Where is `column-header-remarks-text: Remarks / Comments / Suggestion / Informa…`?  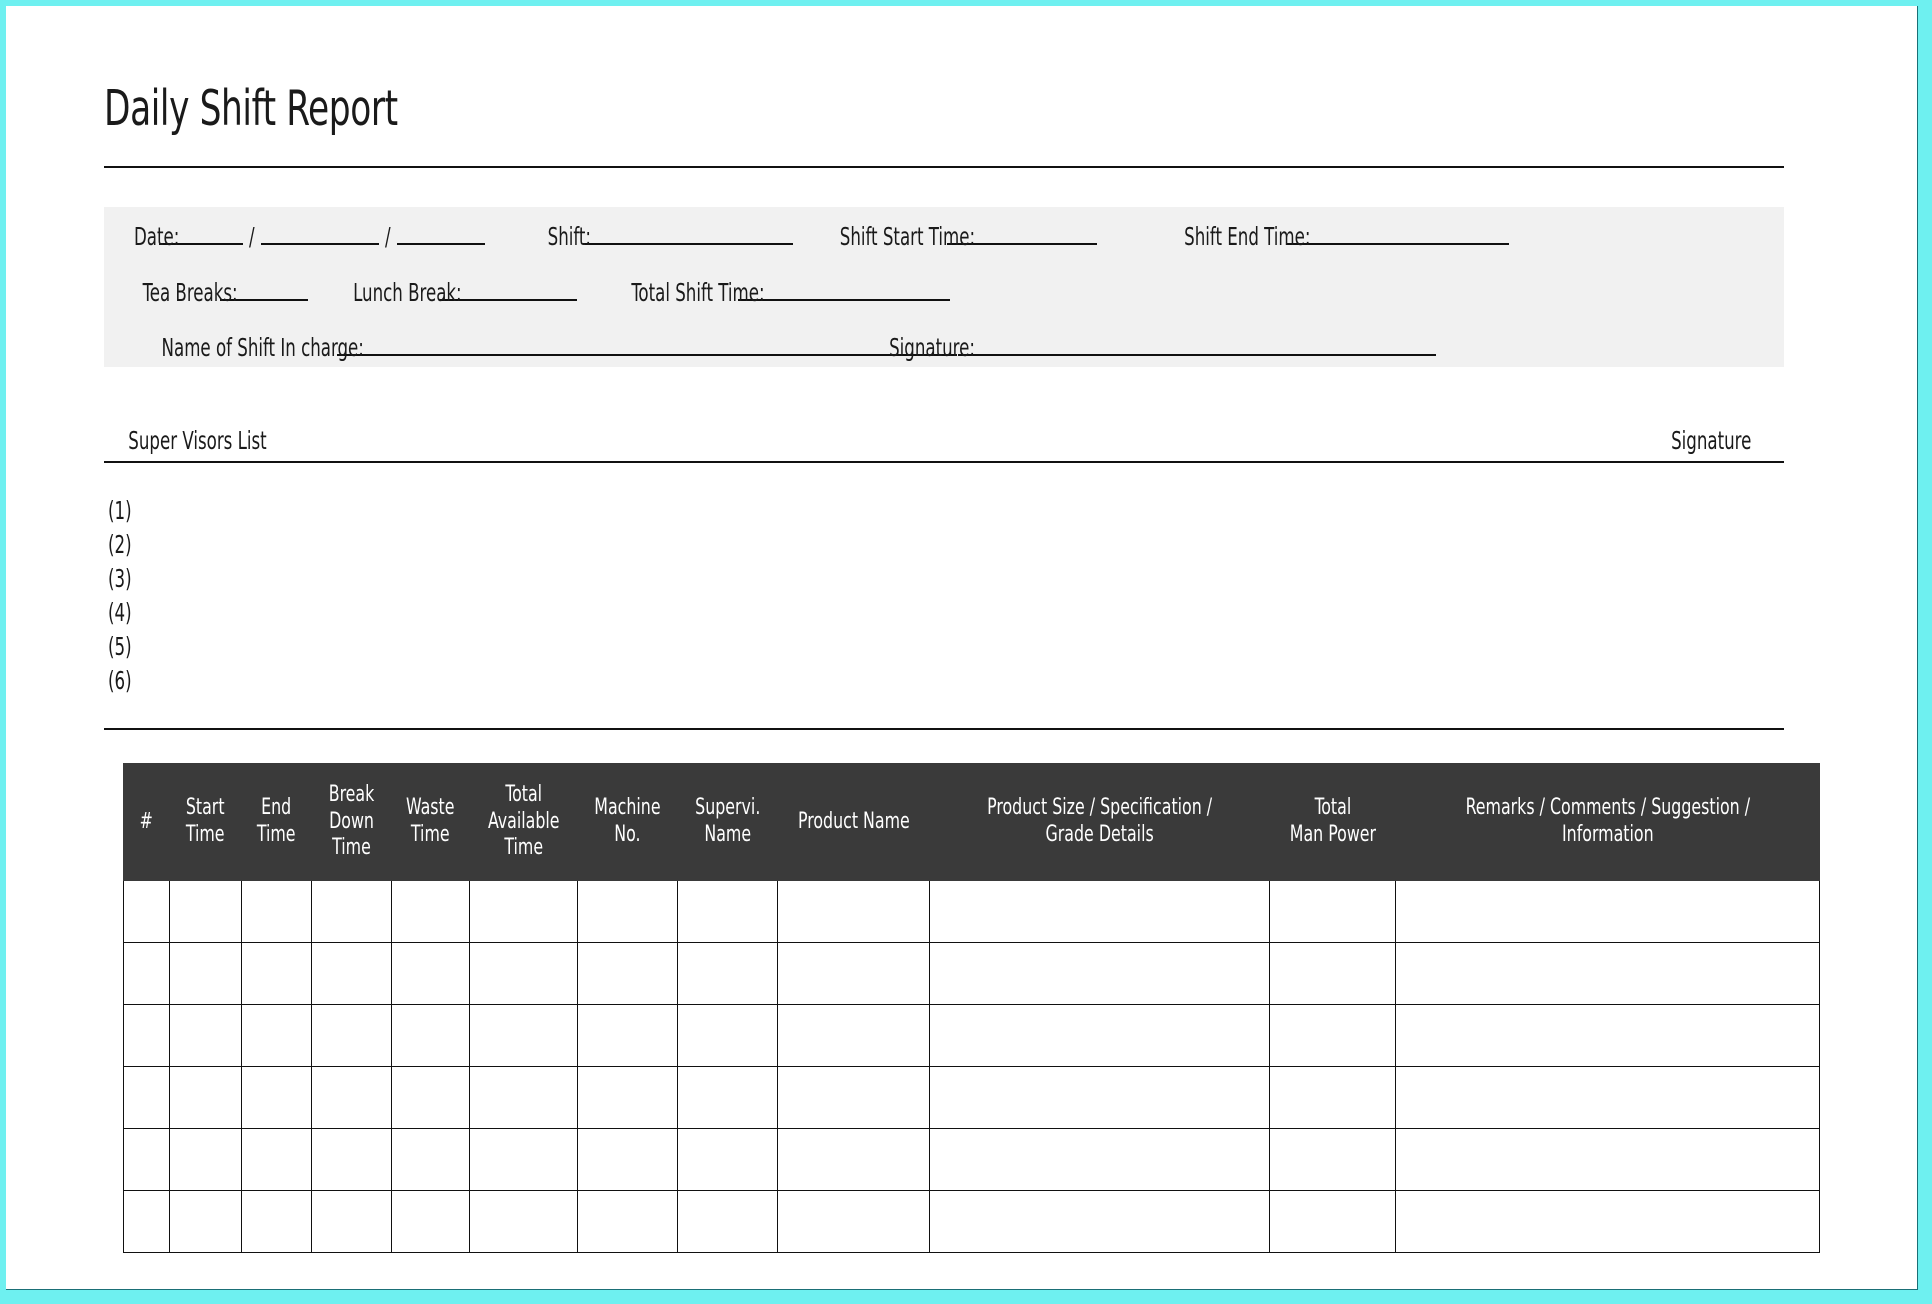
column-header-remarks-text: Remarks / Comments / Suggestion / Informa… is located at coordinates (1607, 821).